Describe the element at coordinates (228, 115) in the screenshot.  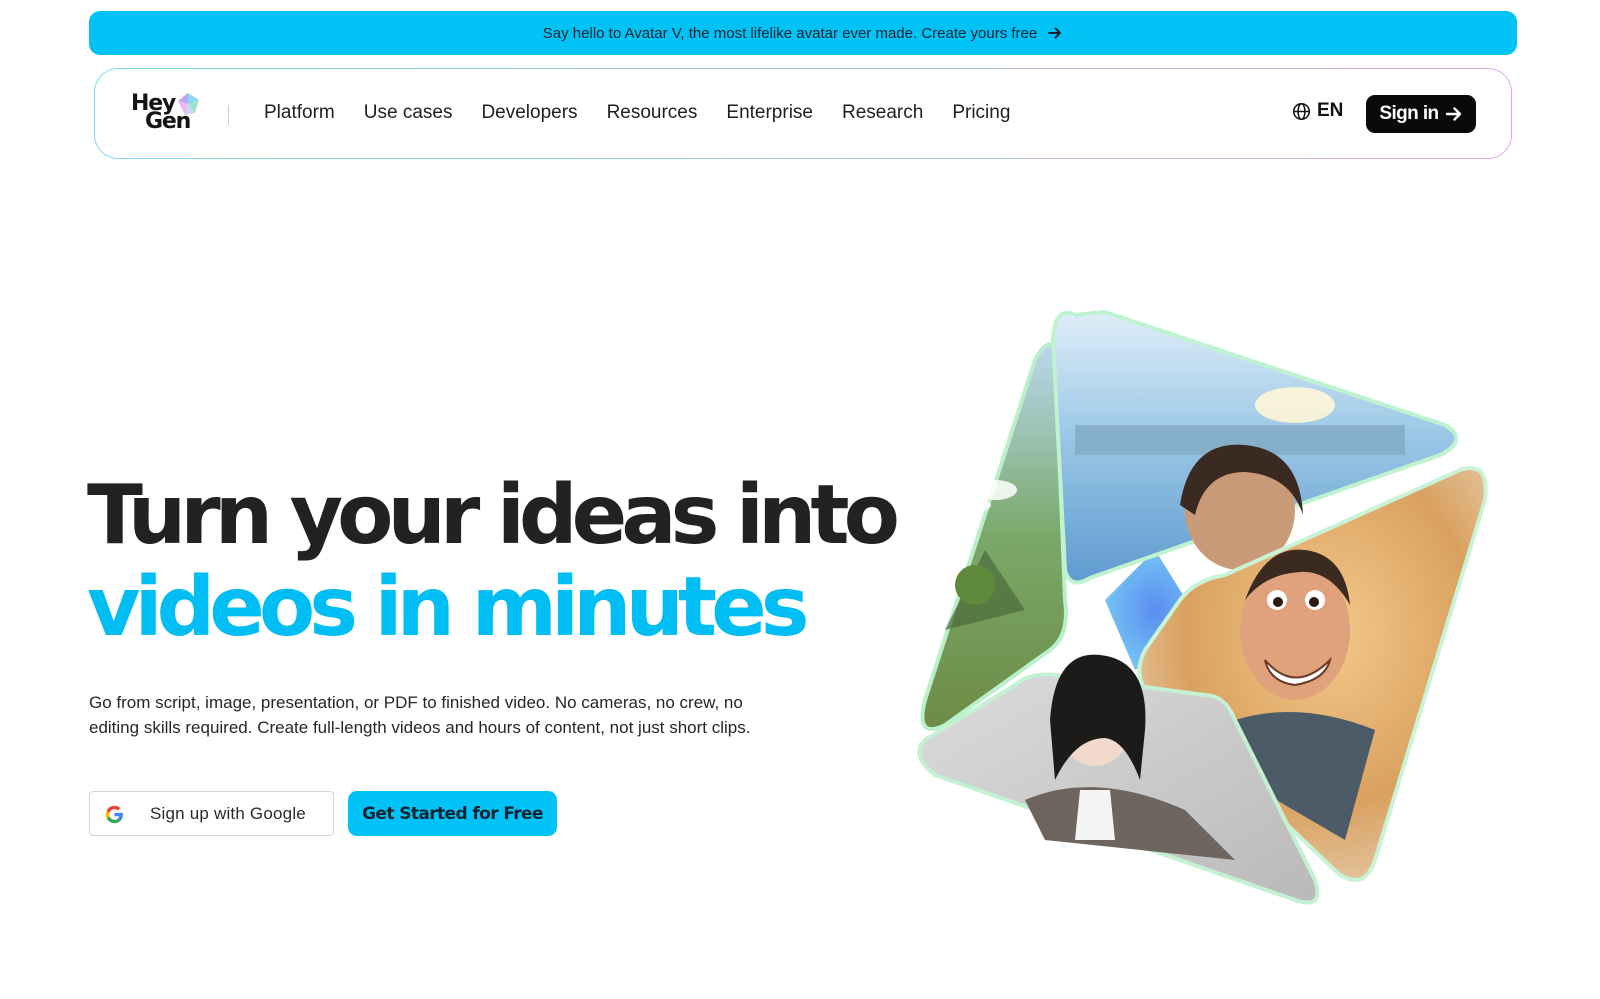
I see `nav-divider` at that location.